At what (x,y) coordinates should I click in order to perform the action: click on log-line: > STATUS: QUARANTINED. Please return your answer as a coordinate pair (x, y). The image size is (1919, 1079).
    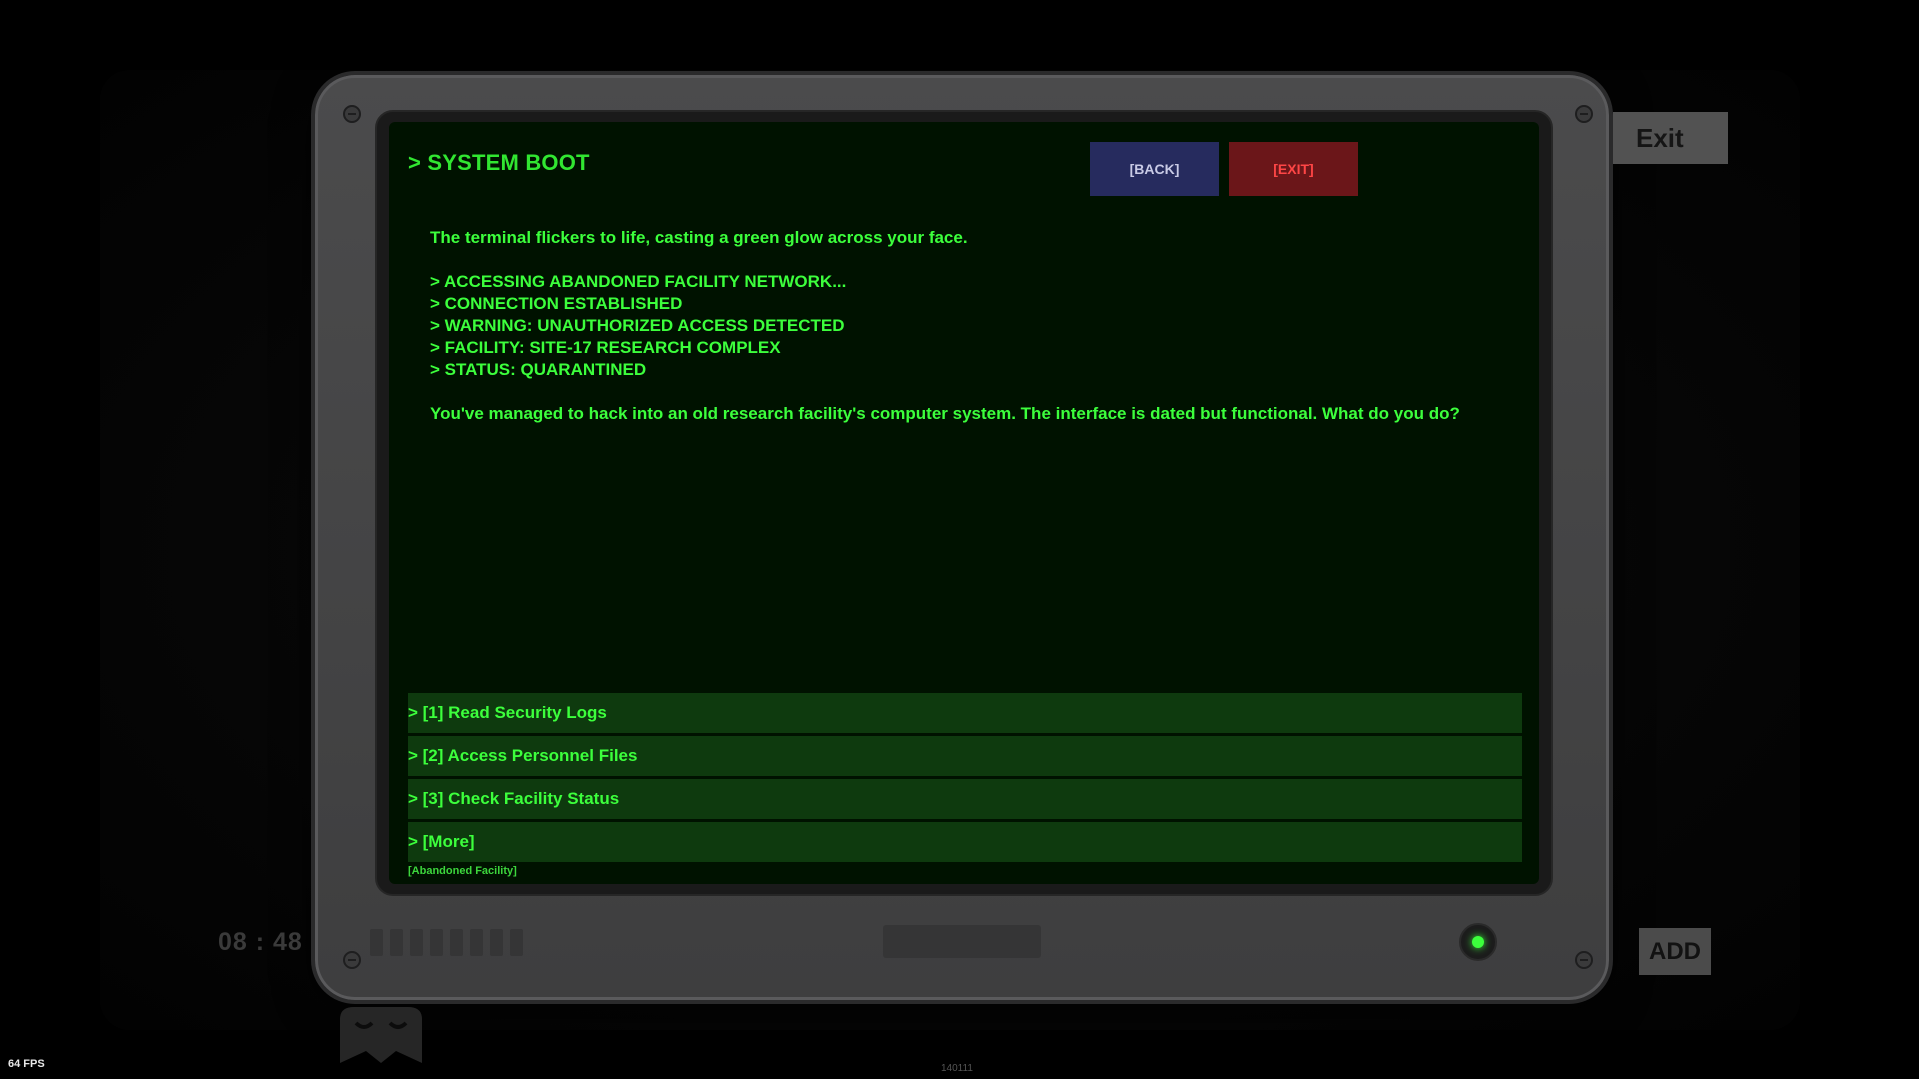
    Looking at the image, I should click on (538, 369).